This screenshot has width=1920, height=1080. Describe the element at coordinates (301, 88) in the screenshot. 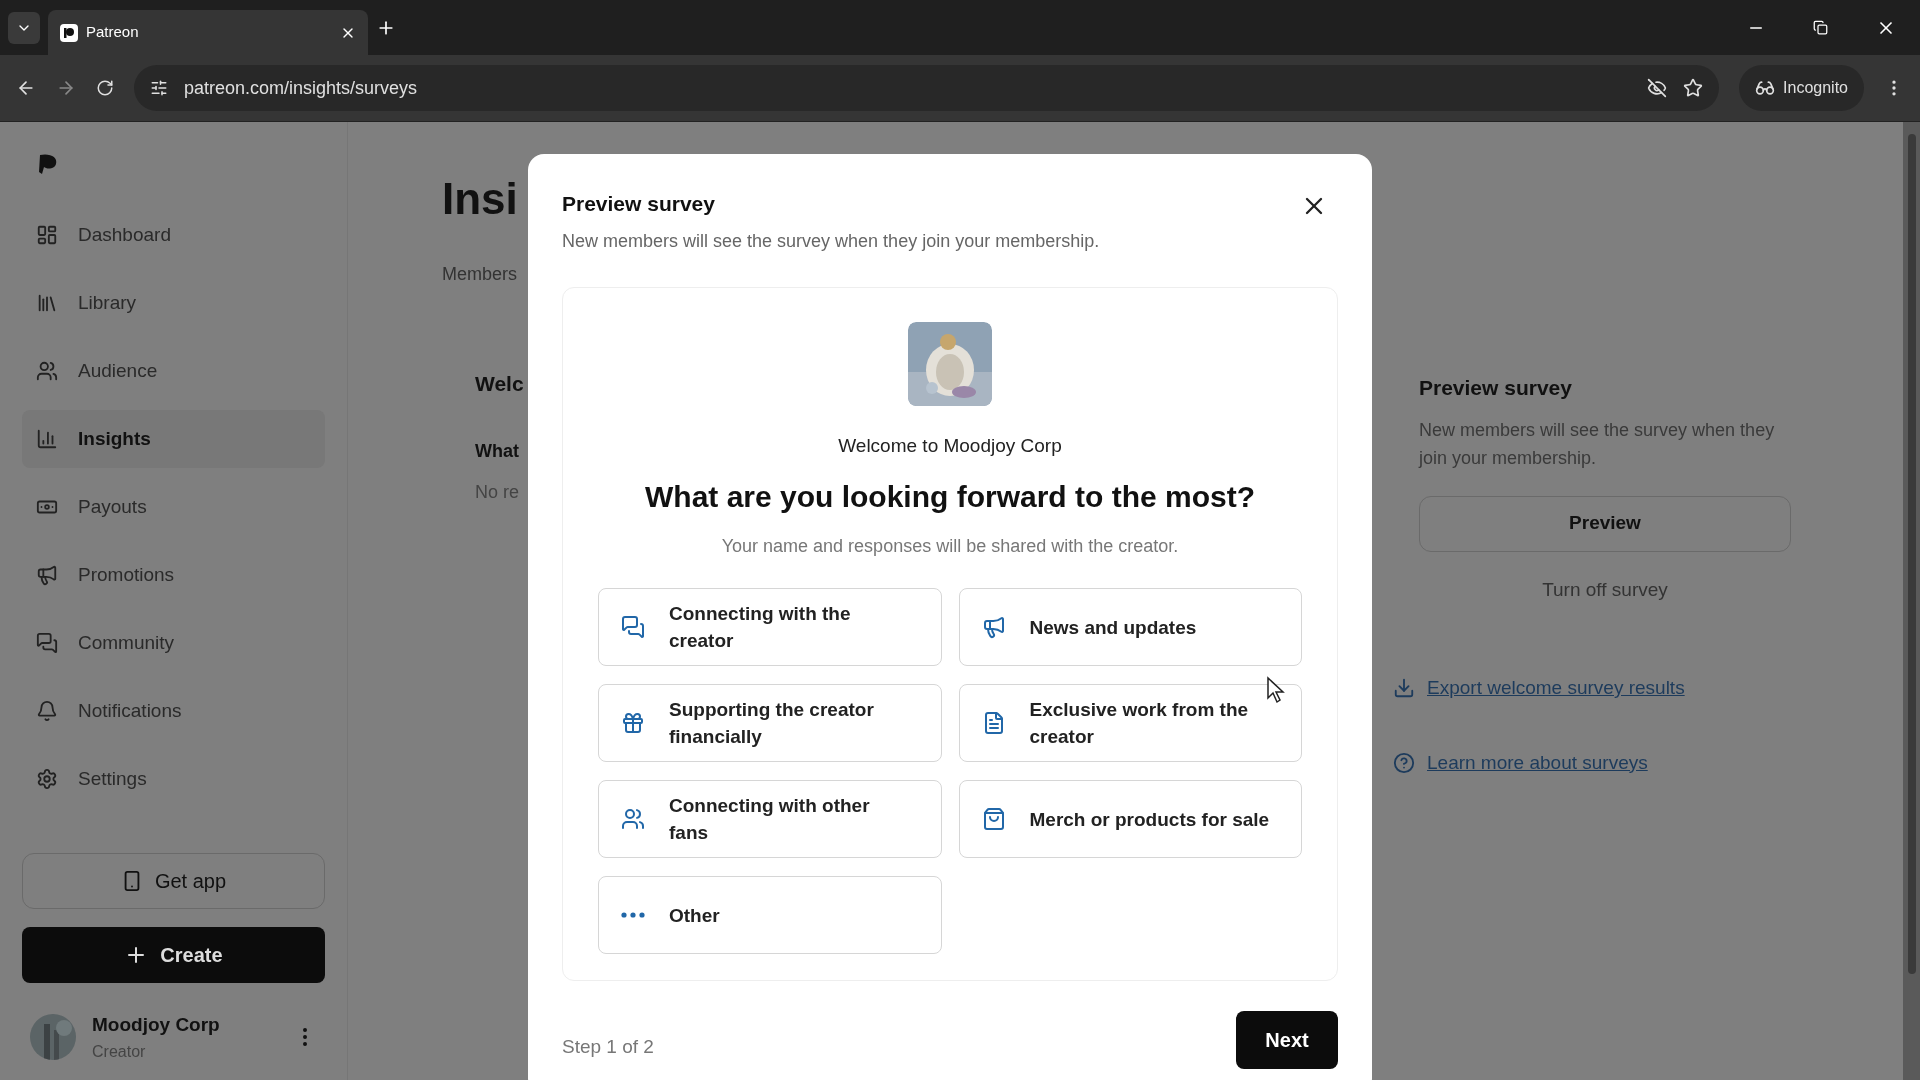

I see `url-text: patreon.com/insights/surveys` at that location.